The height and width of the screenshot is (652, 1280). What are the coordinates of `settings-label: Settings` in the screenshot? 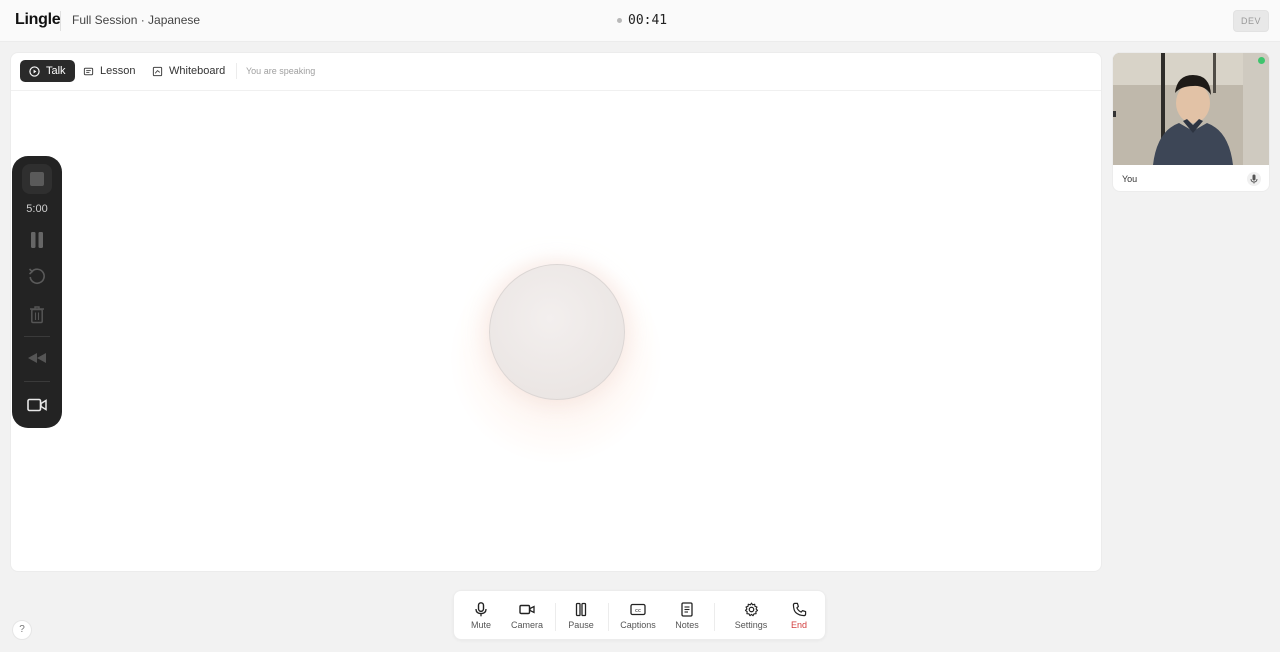 It's located at (751, 625).